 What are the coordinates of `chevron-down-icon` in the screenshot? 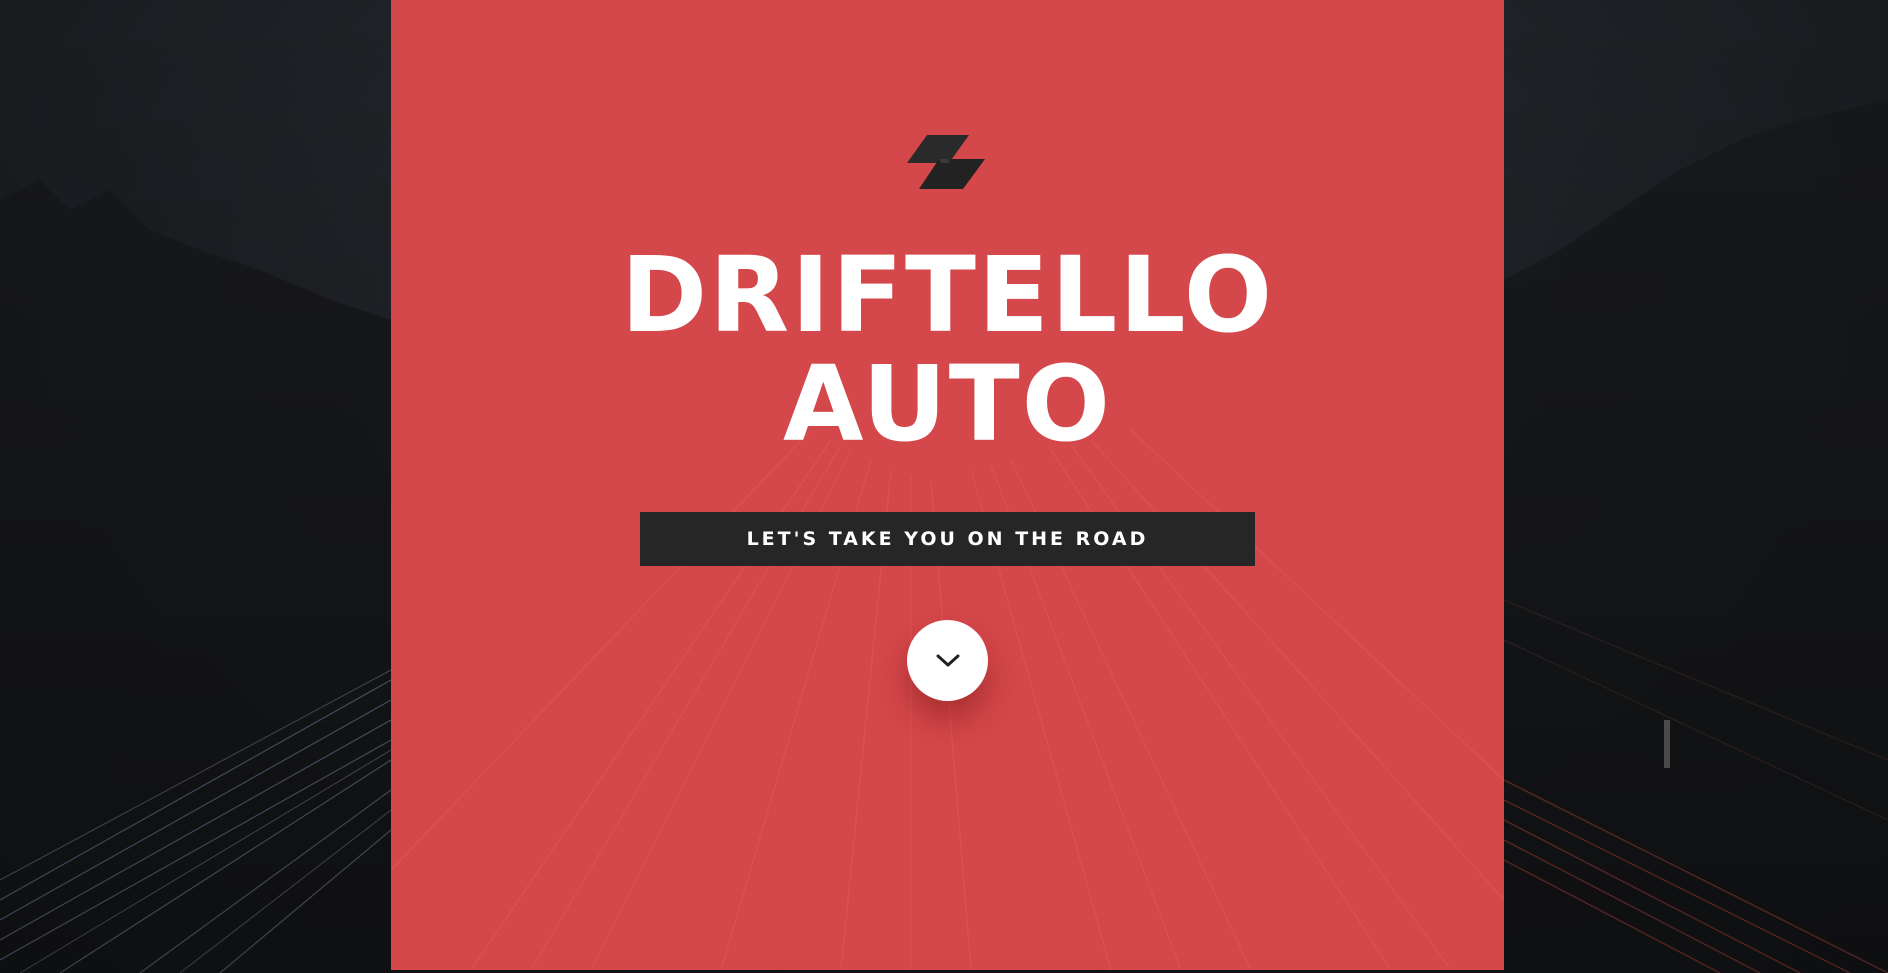 It's located at (947, 660).